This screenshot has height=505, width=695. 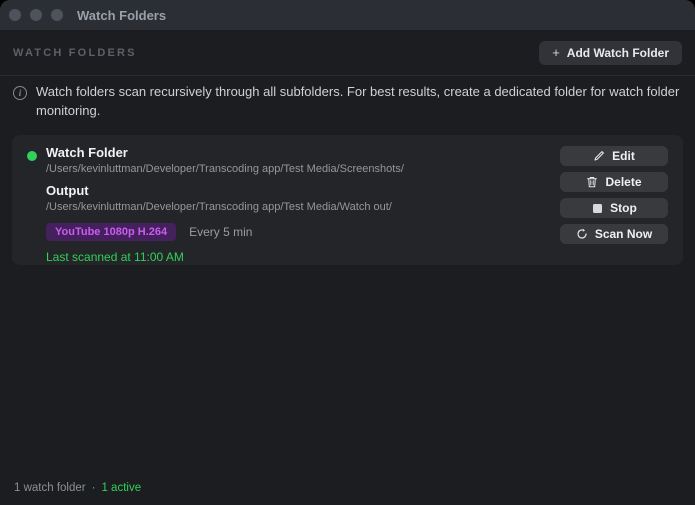 What do you see at coordinates (599, 156) in the screenshot?
I see `pencil-icon` at bounding box center [599, 156].